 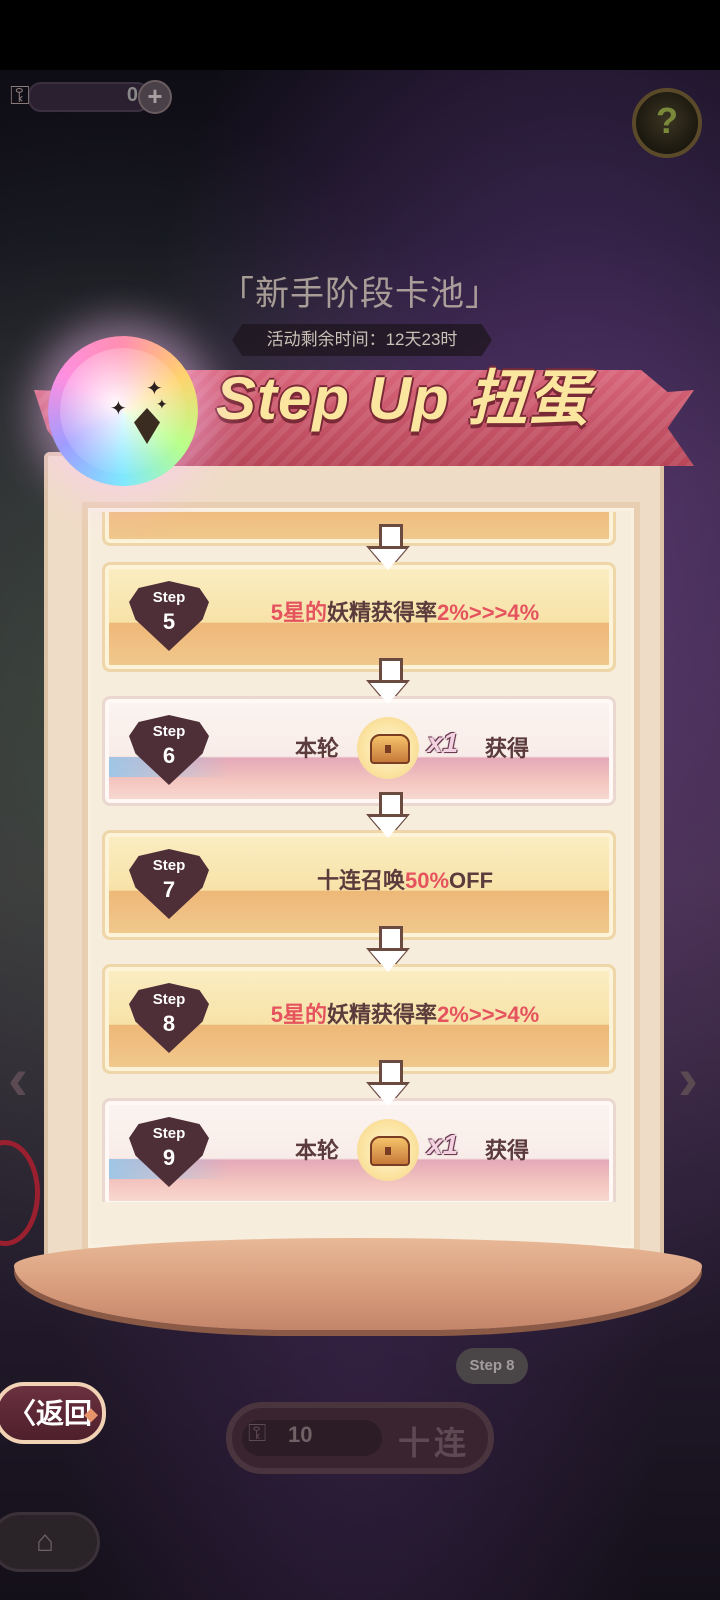 What do you see at coordinates (405, 880) in the screenshot?
I see `step-description: 十连召唤50%OFF` at bounding box center [405, 880].